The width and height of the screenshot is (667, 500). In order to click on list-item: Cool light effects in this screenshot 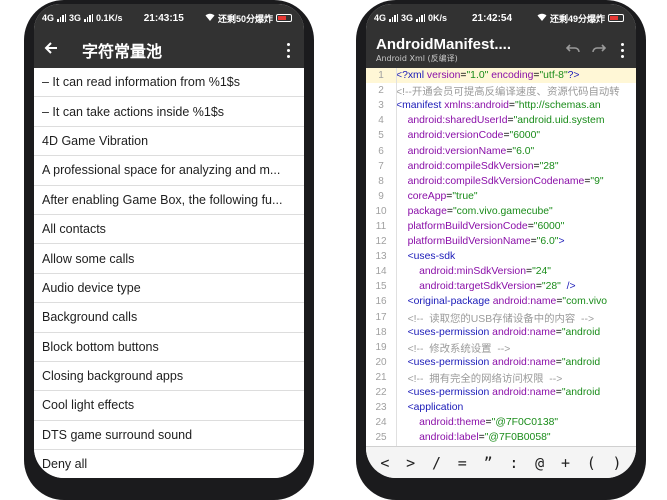, I will do `click(169, 406)`.